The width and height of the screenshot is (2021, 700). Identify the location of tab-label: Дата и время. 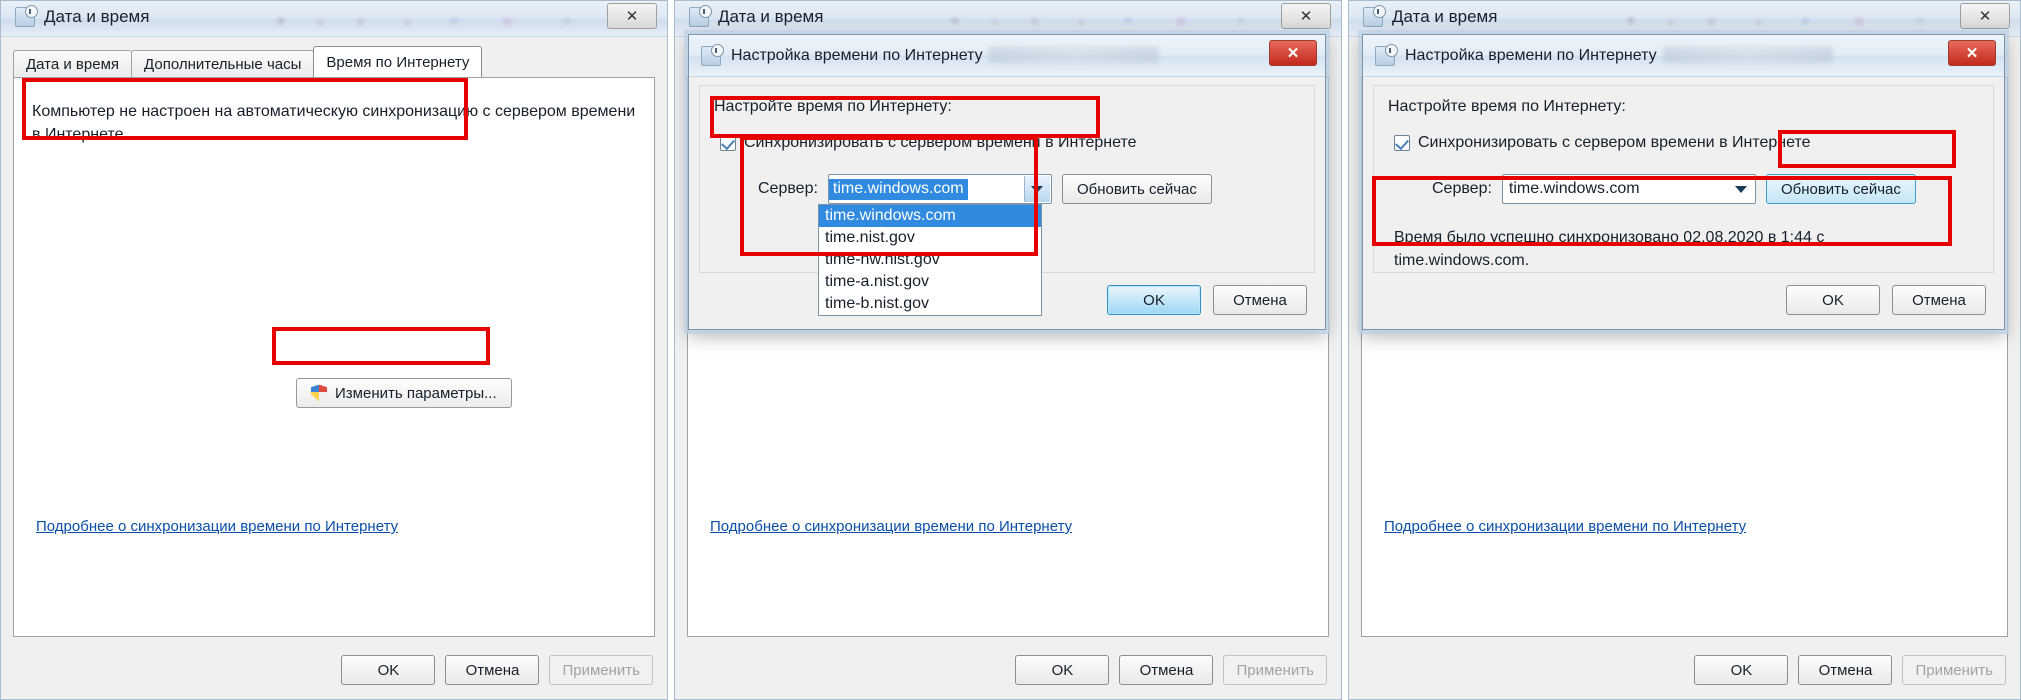
(73, 64).